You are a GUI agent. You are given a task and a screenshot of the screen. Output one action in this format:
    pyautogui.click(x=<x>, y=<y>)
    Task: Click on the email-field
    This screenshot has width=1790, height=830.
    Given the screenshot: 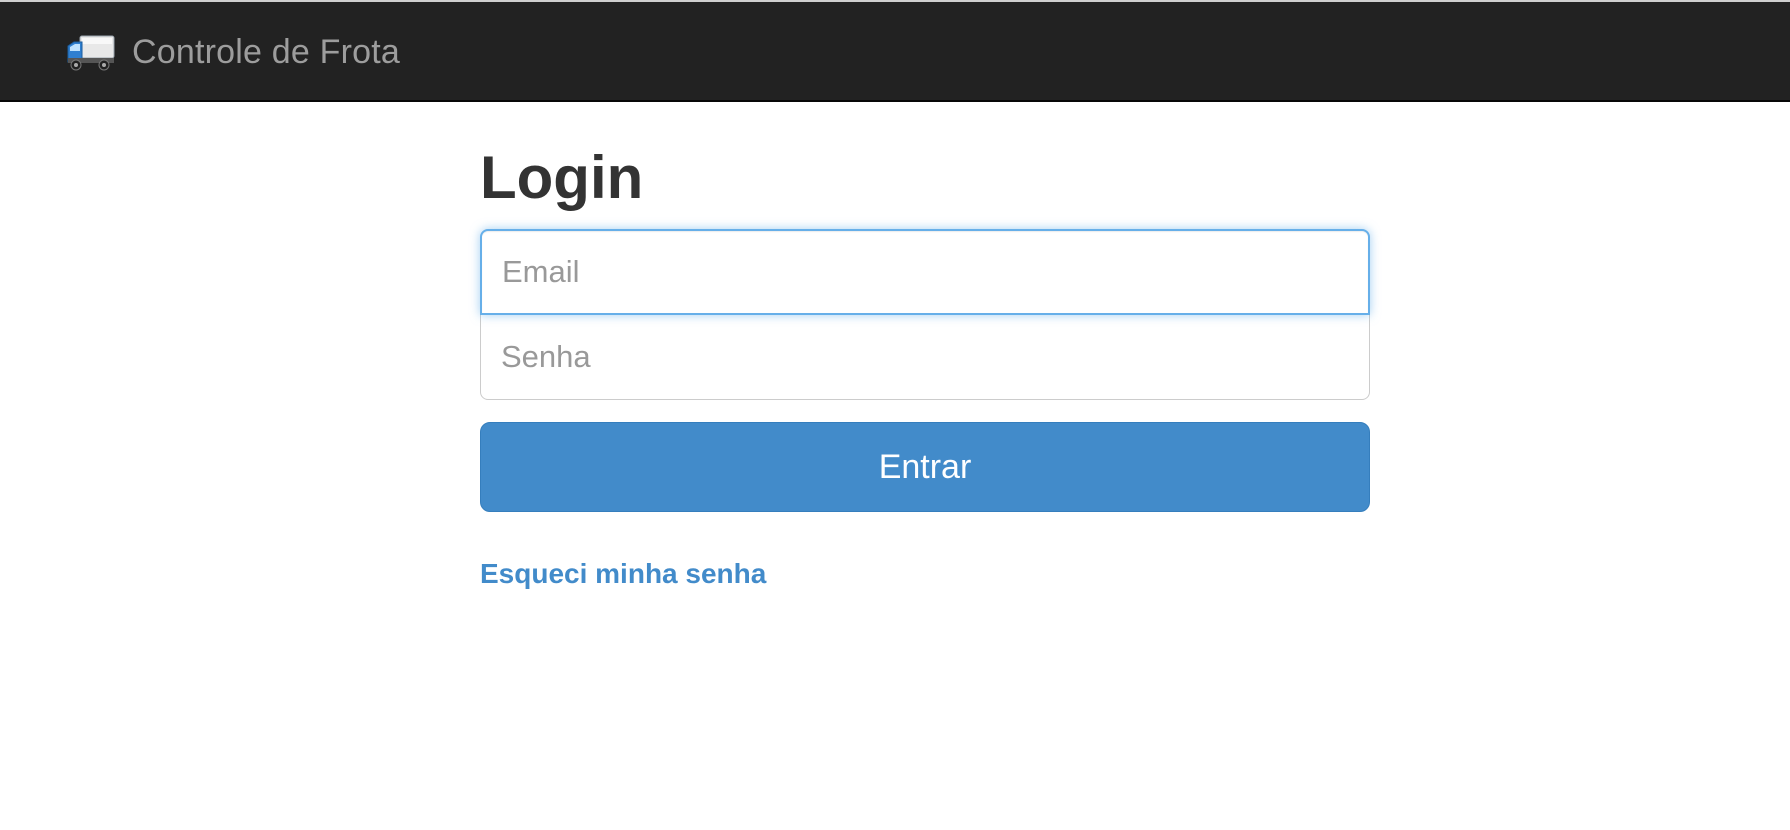 What is the action you would take?
    pyautogui.click(x=925, y=272)
    